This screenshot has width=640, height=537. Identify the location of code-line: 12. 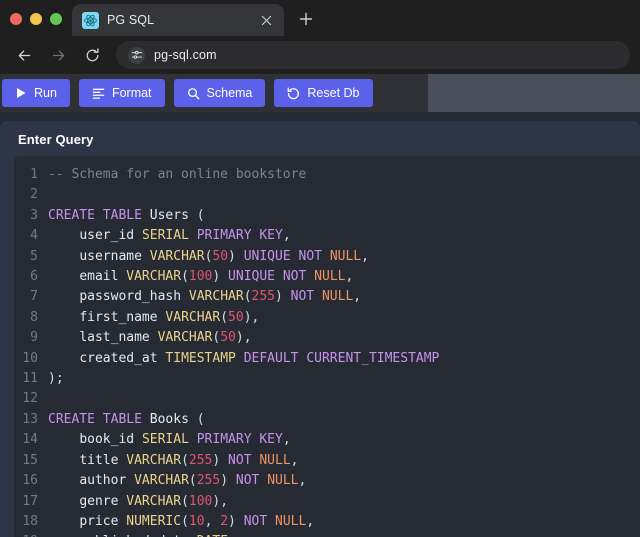
(327, 399).